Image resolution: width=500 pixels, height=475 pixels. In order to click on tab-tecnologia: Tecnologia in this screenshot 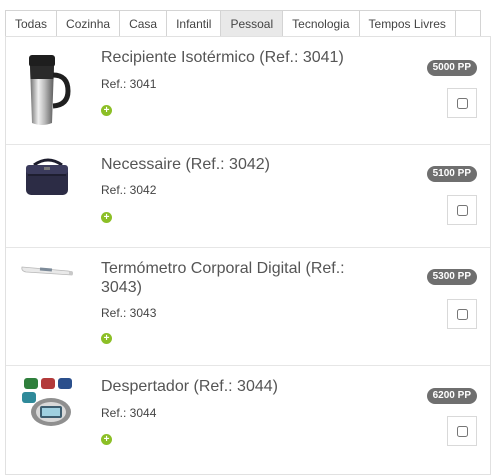, I will do `click(320, 23)`.